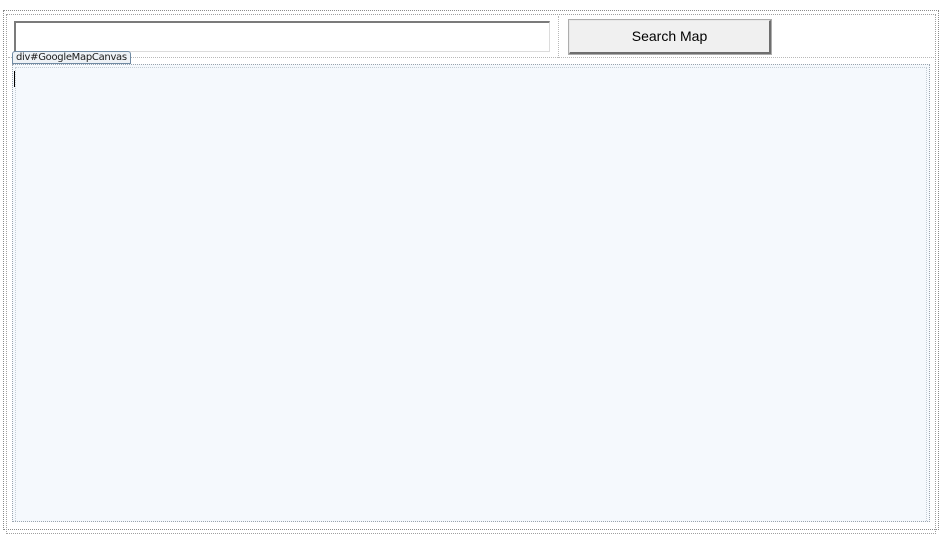 The image size is (944, 534). What do you see at coordinates (558, 37) in the screenshot?
I see `cell-divider` at bounding box center [558, 37].